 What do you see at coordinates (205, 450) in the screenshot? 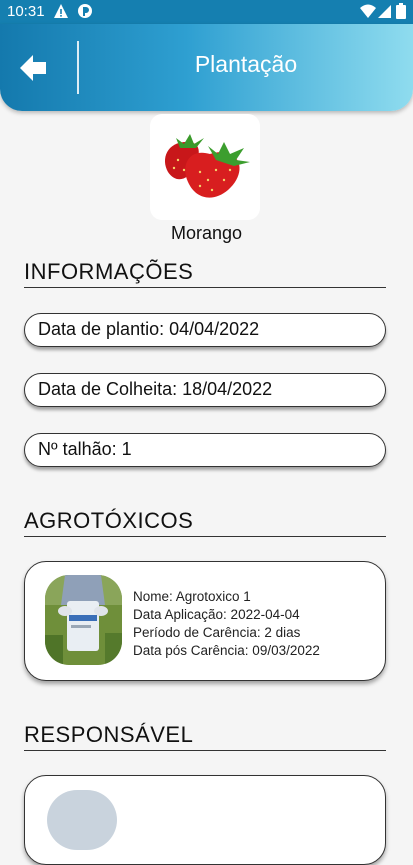
I see `plot-number-field: Nº talhão: 1` at bounding box center [205, 450].